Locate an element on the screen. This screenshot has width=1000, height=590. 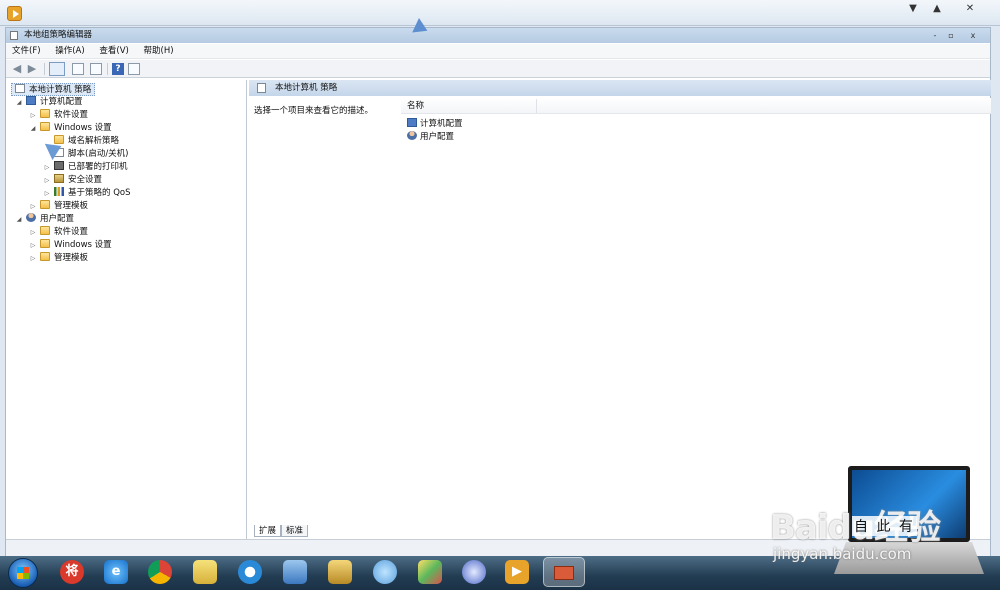
tree-cc-qos: ▷ 基于策略的 QoS is located at coordinates (87, 193).